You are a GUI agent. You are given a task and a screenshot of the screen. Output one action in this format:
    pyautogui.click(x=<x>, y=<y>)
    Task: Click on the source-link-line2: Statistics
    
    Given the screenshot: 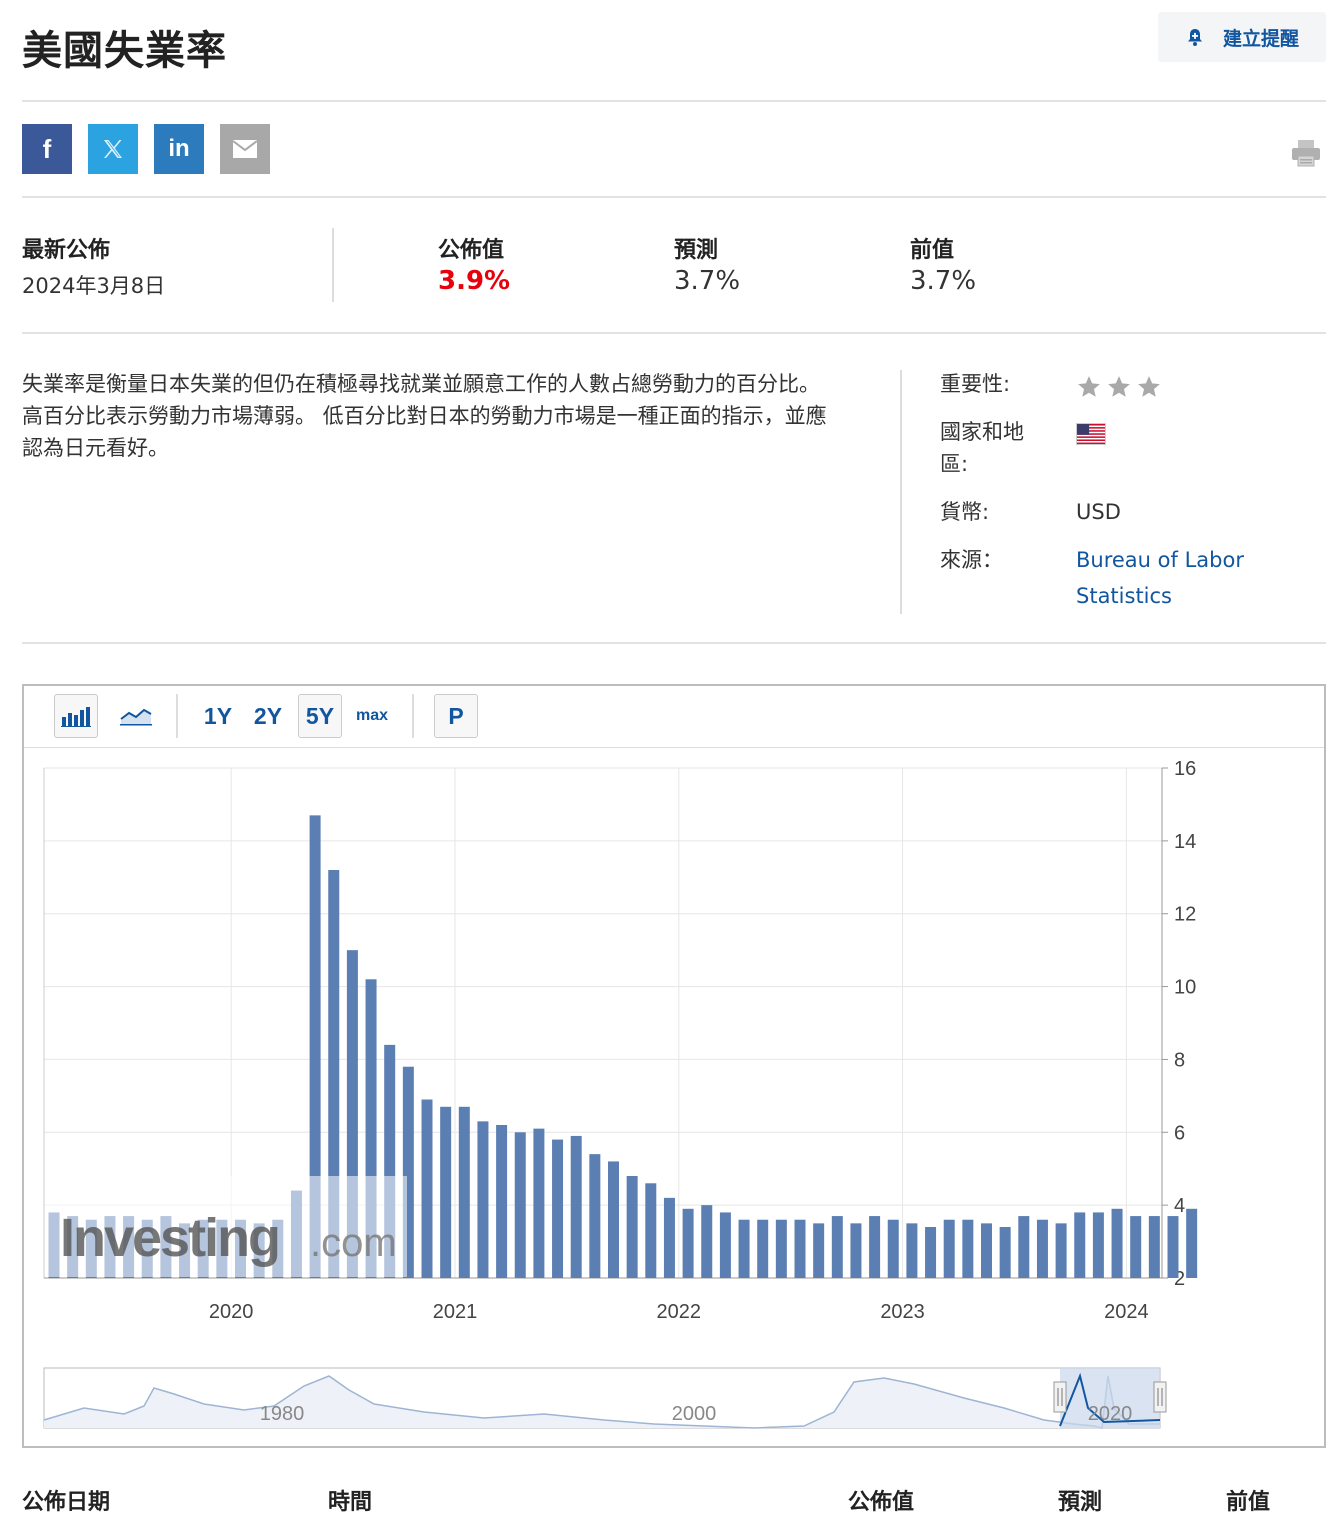 What is the action you would take?
    pyautogui.click(x=1124, y=596)
    